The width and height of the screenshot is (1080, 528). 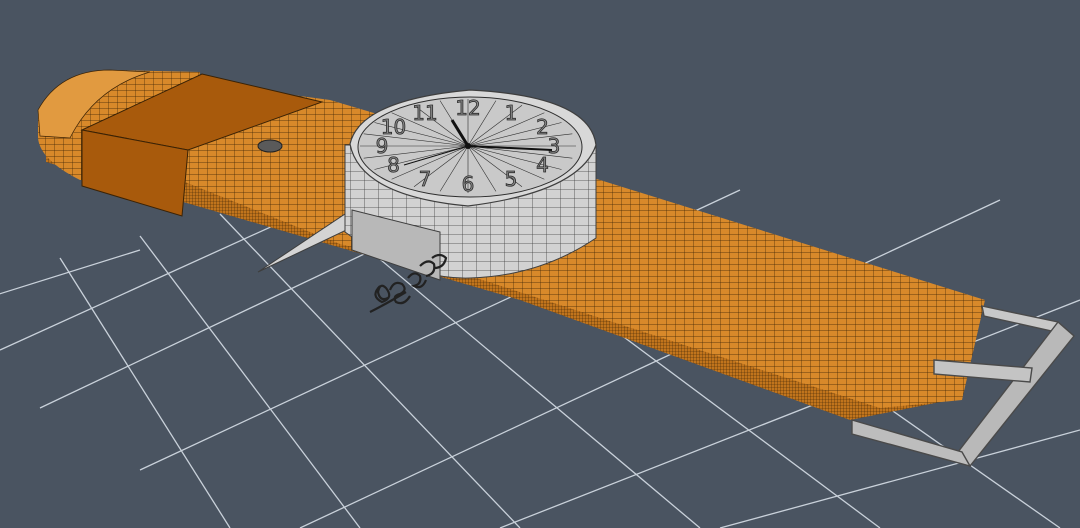 I want to click on strap-hole, so click(x=270, y=146).